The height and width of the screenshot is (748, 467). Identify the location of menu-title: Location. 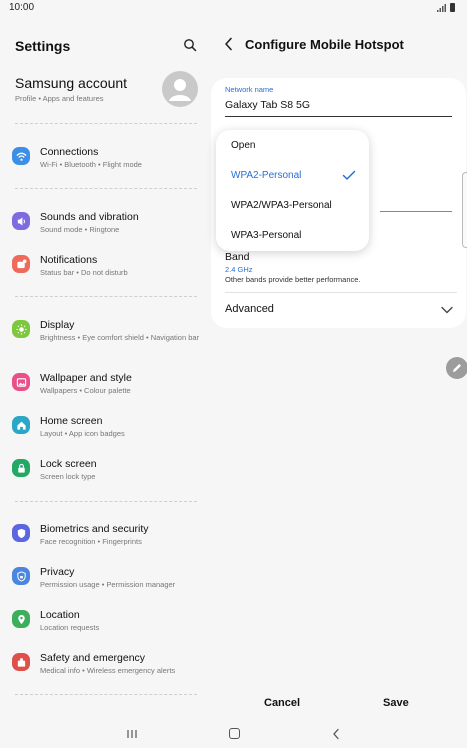
(60, 615).